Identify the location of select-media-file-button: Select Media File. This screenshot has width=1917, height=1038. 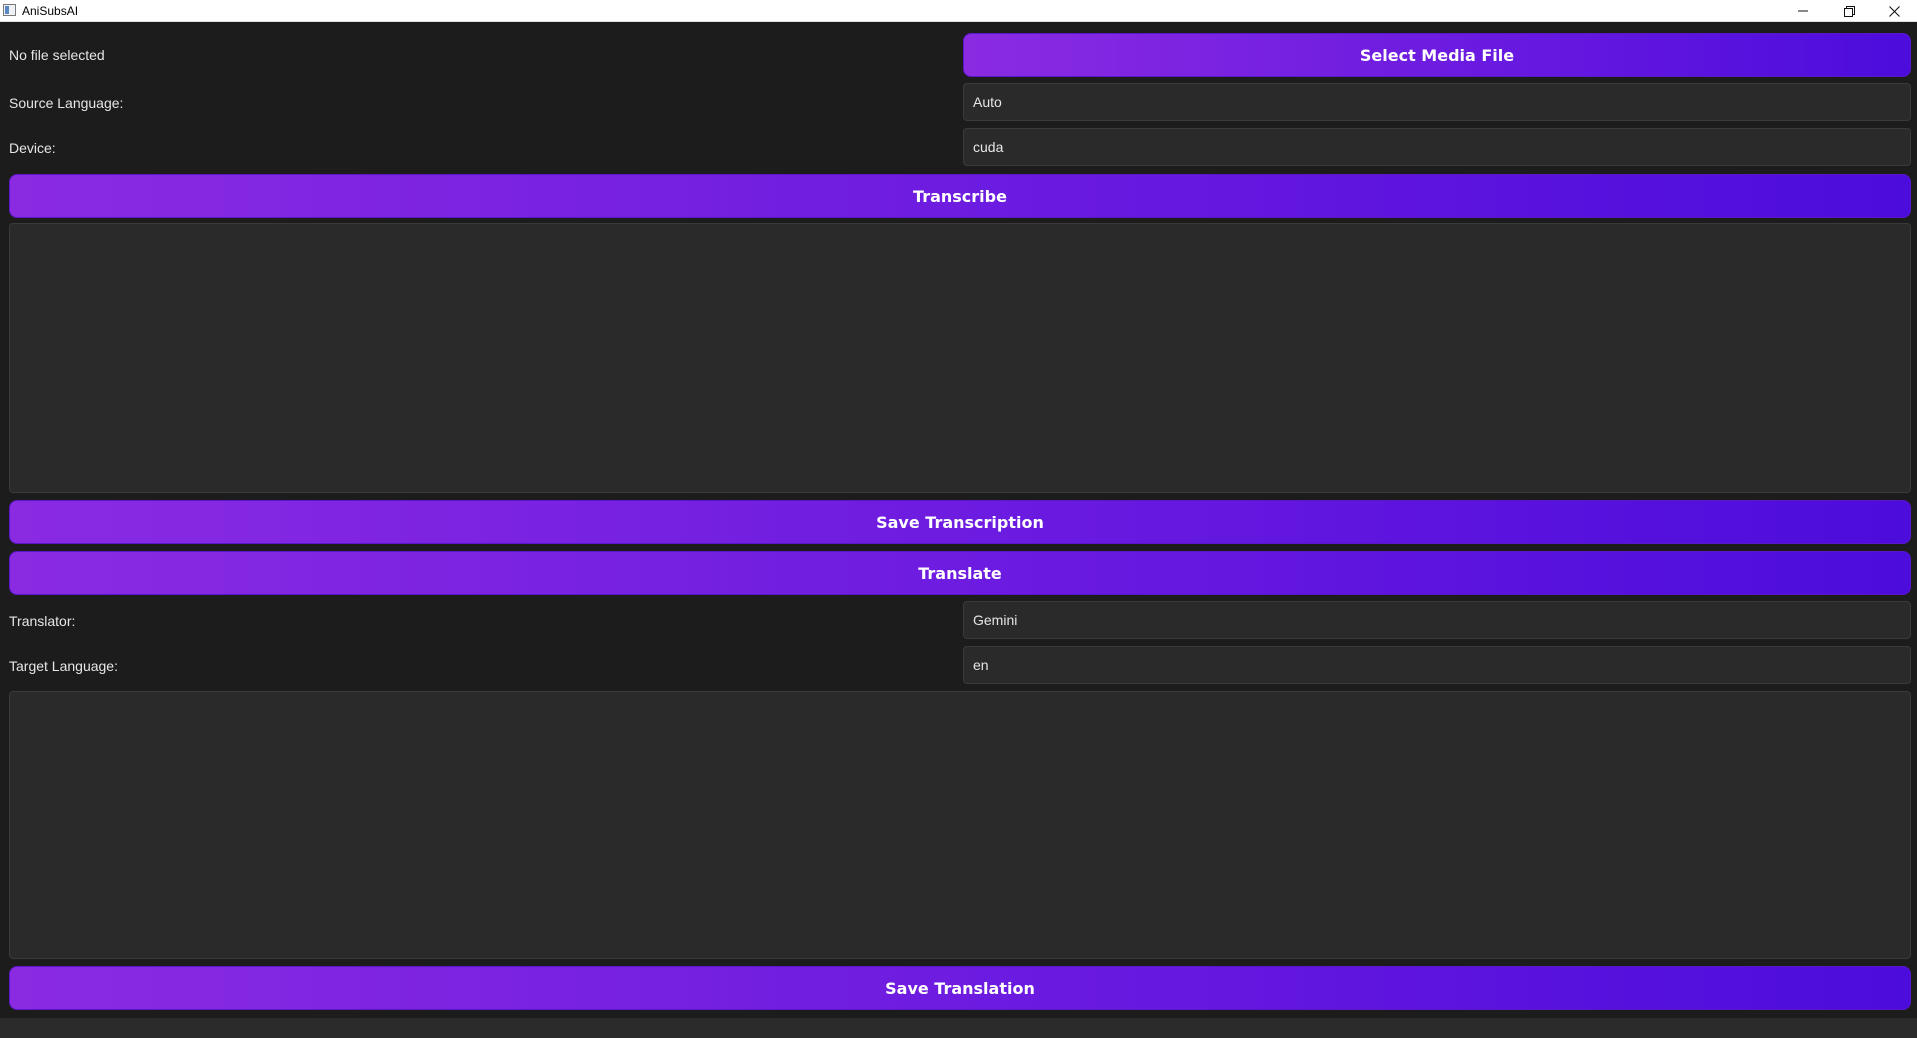
(1437, 55).